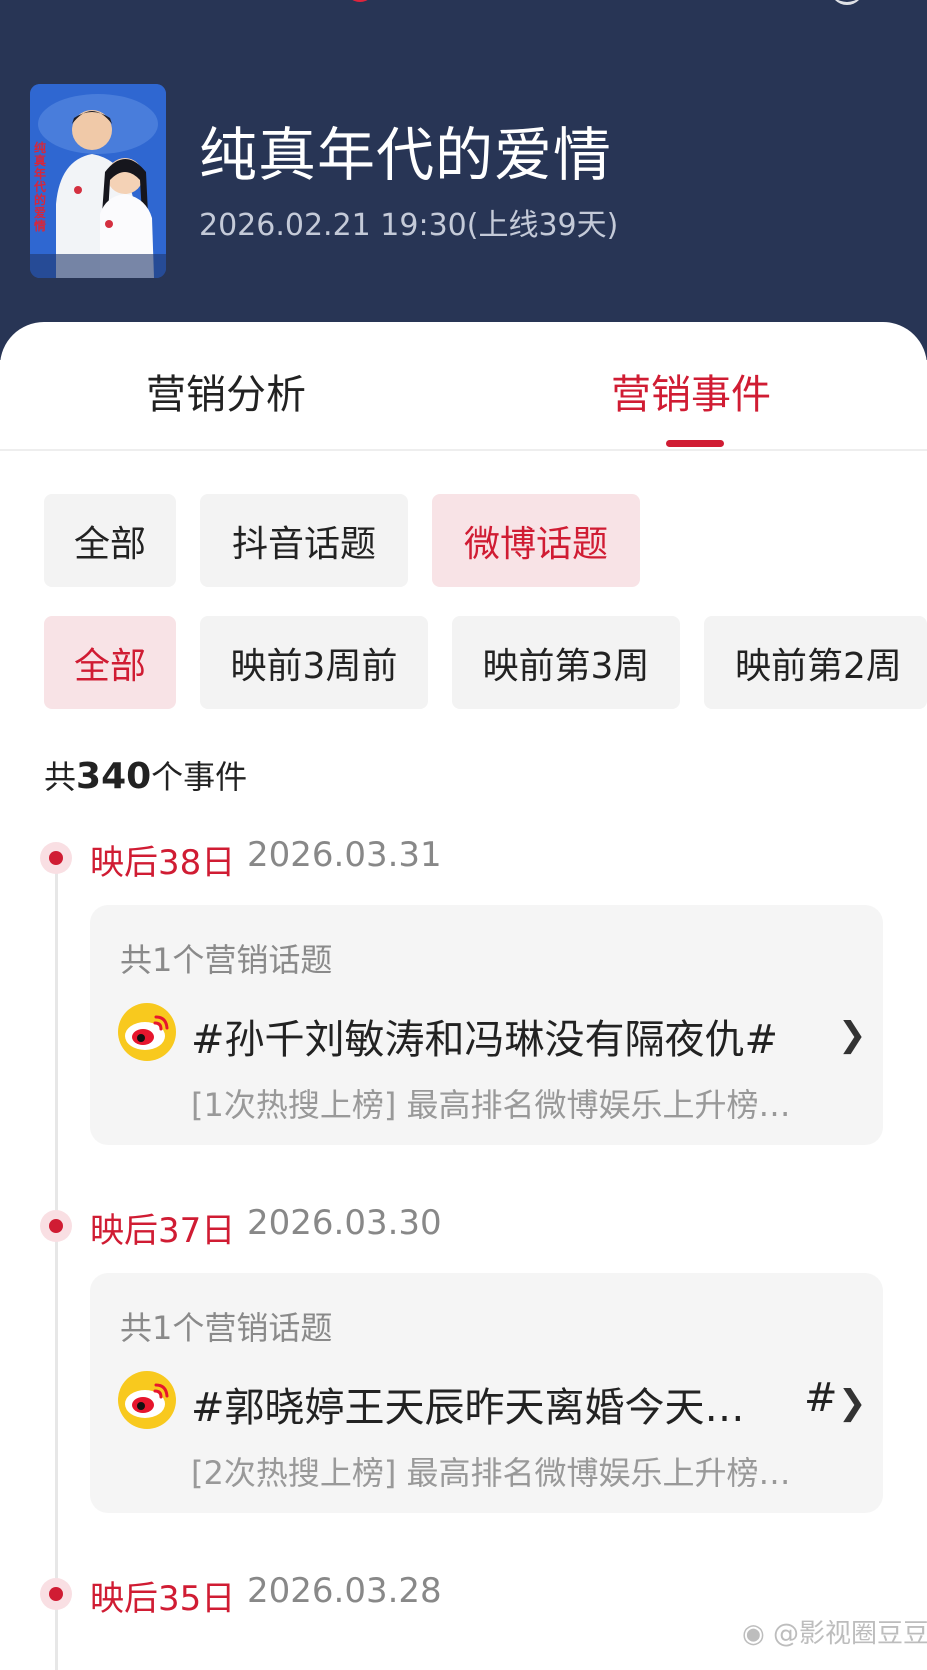 Image resolution: width=927 pixels, height=1670 pixels. I want to click on poster-illustration, so click(98, 181).